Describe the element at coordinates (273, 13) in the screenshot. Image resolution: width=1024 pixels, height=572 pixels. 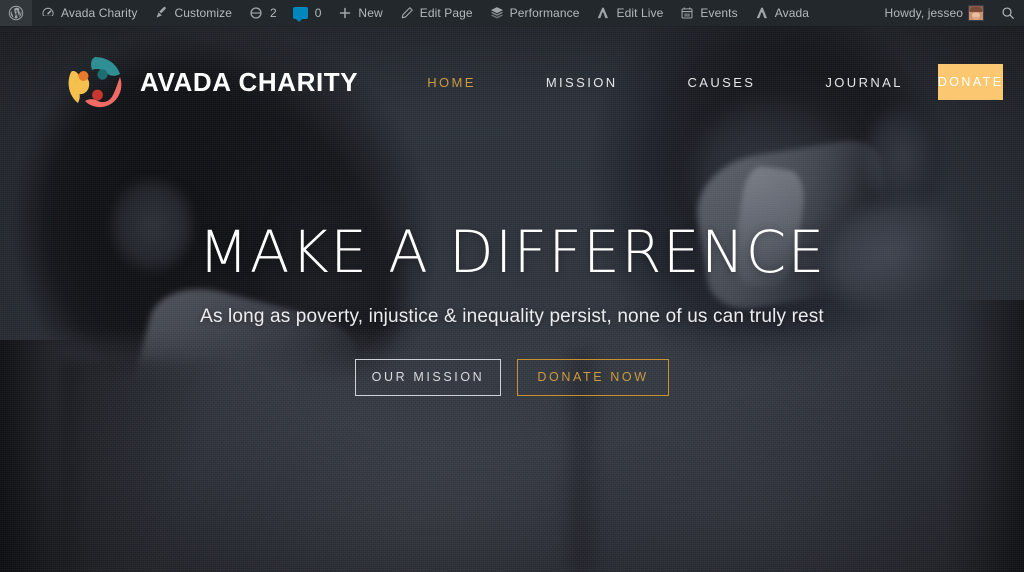
I see `updates-count: 2` at that location.